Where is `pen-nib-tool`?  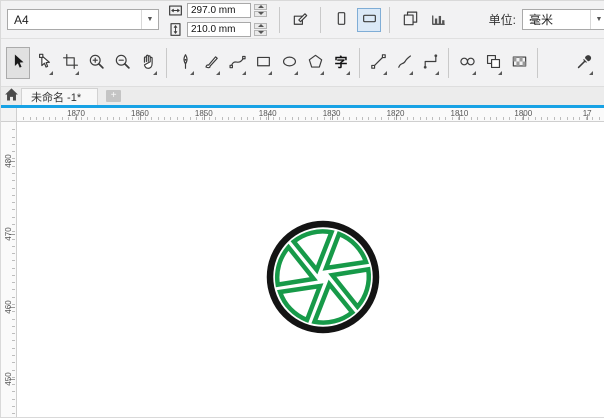
pen-nib-tool is located at coordinates (185, 63).